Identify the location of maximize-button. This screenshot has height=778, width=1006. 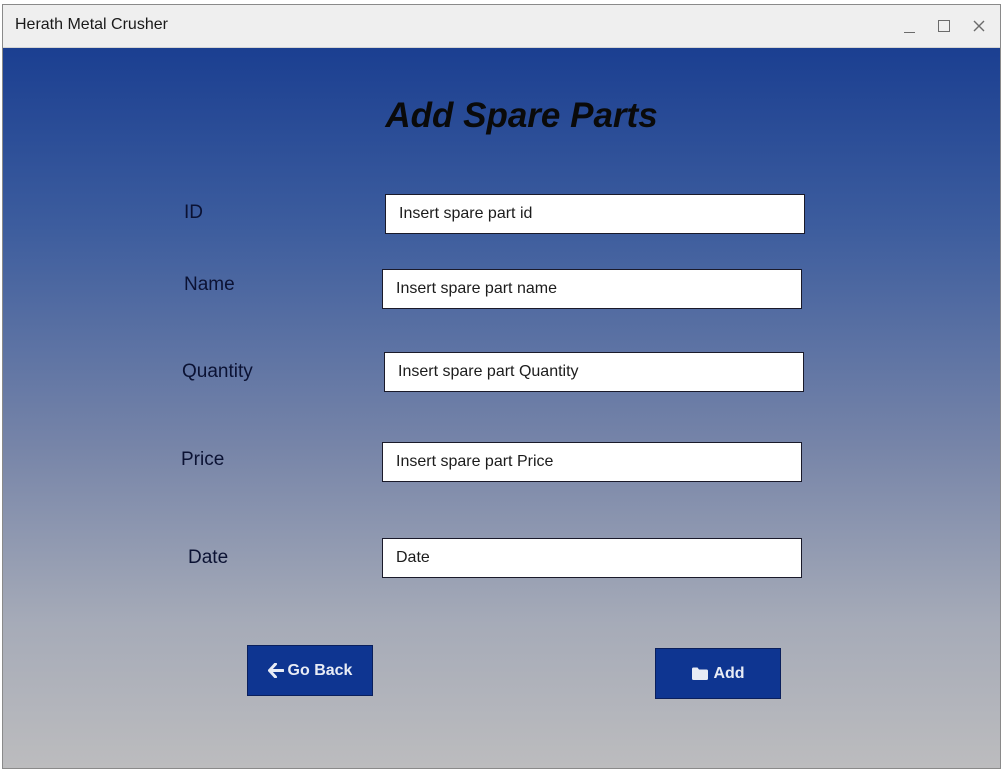
(944, 26).